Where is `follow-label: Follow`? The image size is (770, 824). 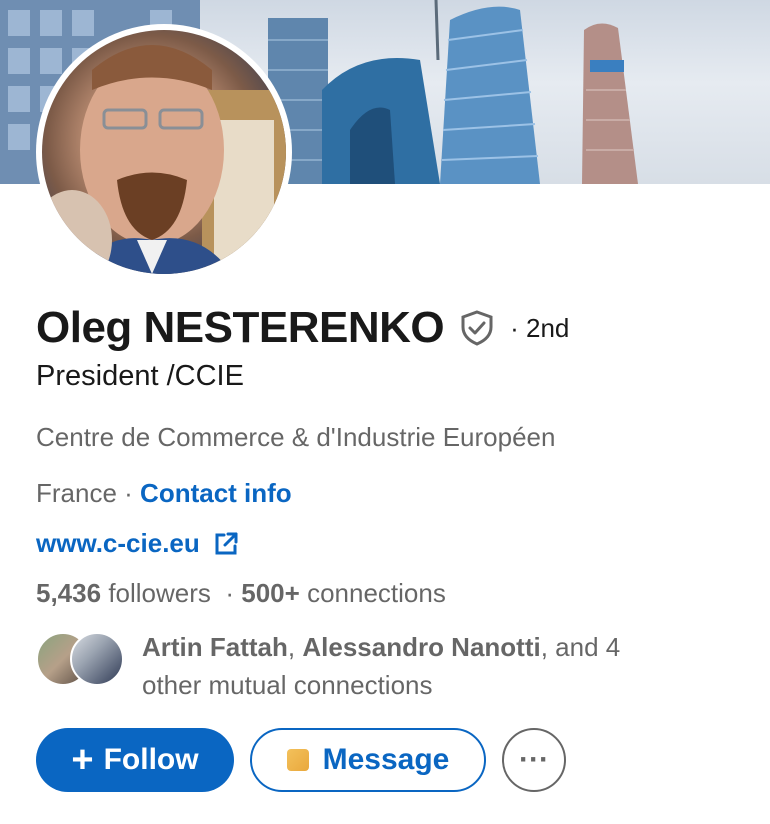
follow-label: Follow is located at coordinates (151, 759).